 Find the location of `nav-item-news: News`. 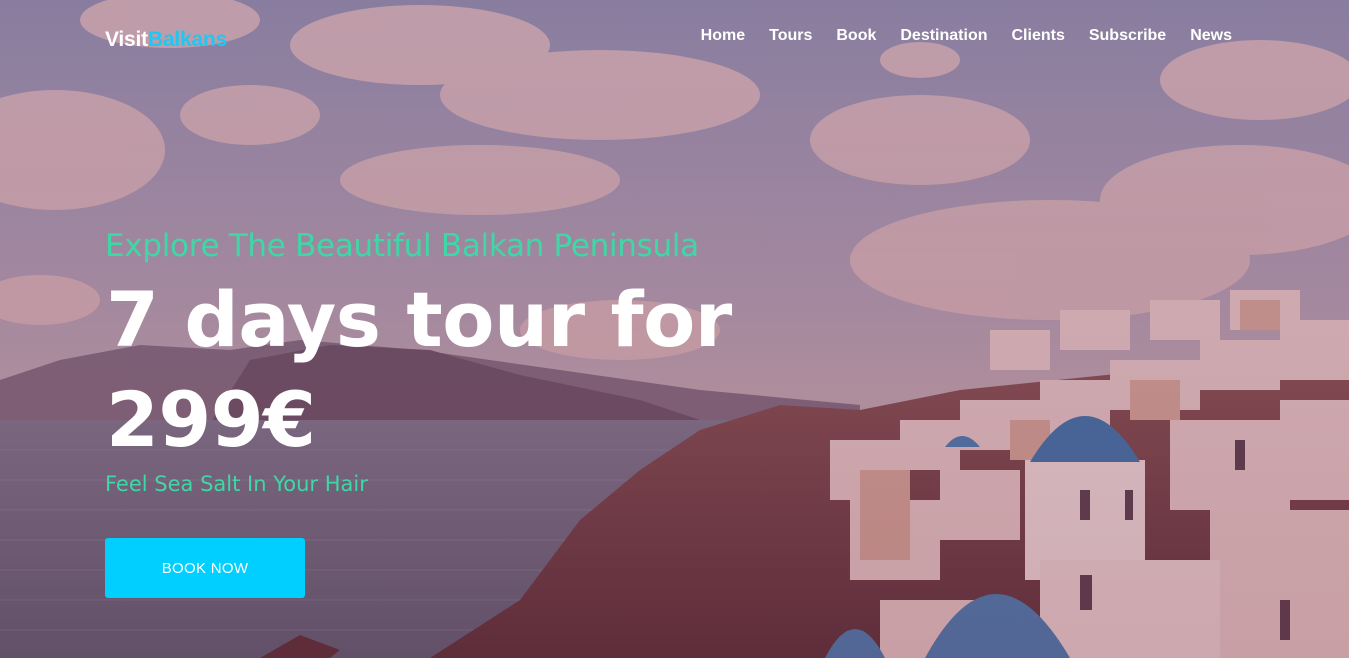

nav-item-news: News is located at coordinates (1211, 36).